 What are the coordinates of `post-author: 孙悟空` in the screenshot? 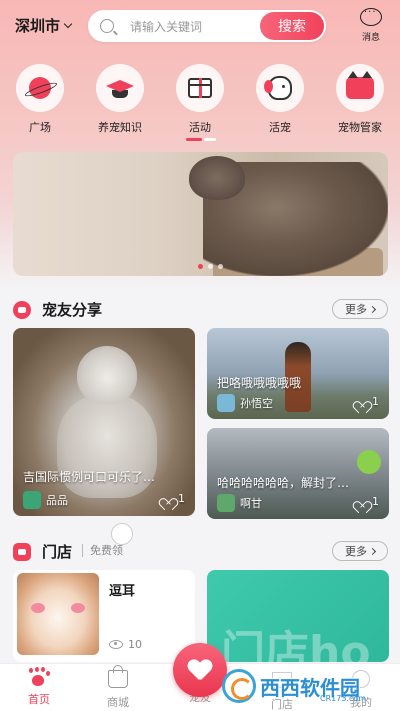 It's located at (245, 403).